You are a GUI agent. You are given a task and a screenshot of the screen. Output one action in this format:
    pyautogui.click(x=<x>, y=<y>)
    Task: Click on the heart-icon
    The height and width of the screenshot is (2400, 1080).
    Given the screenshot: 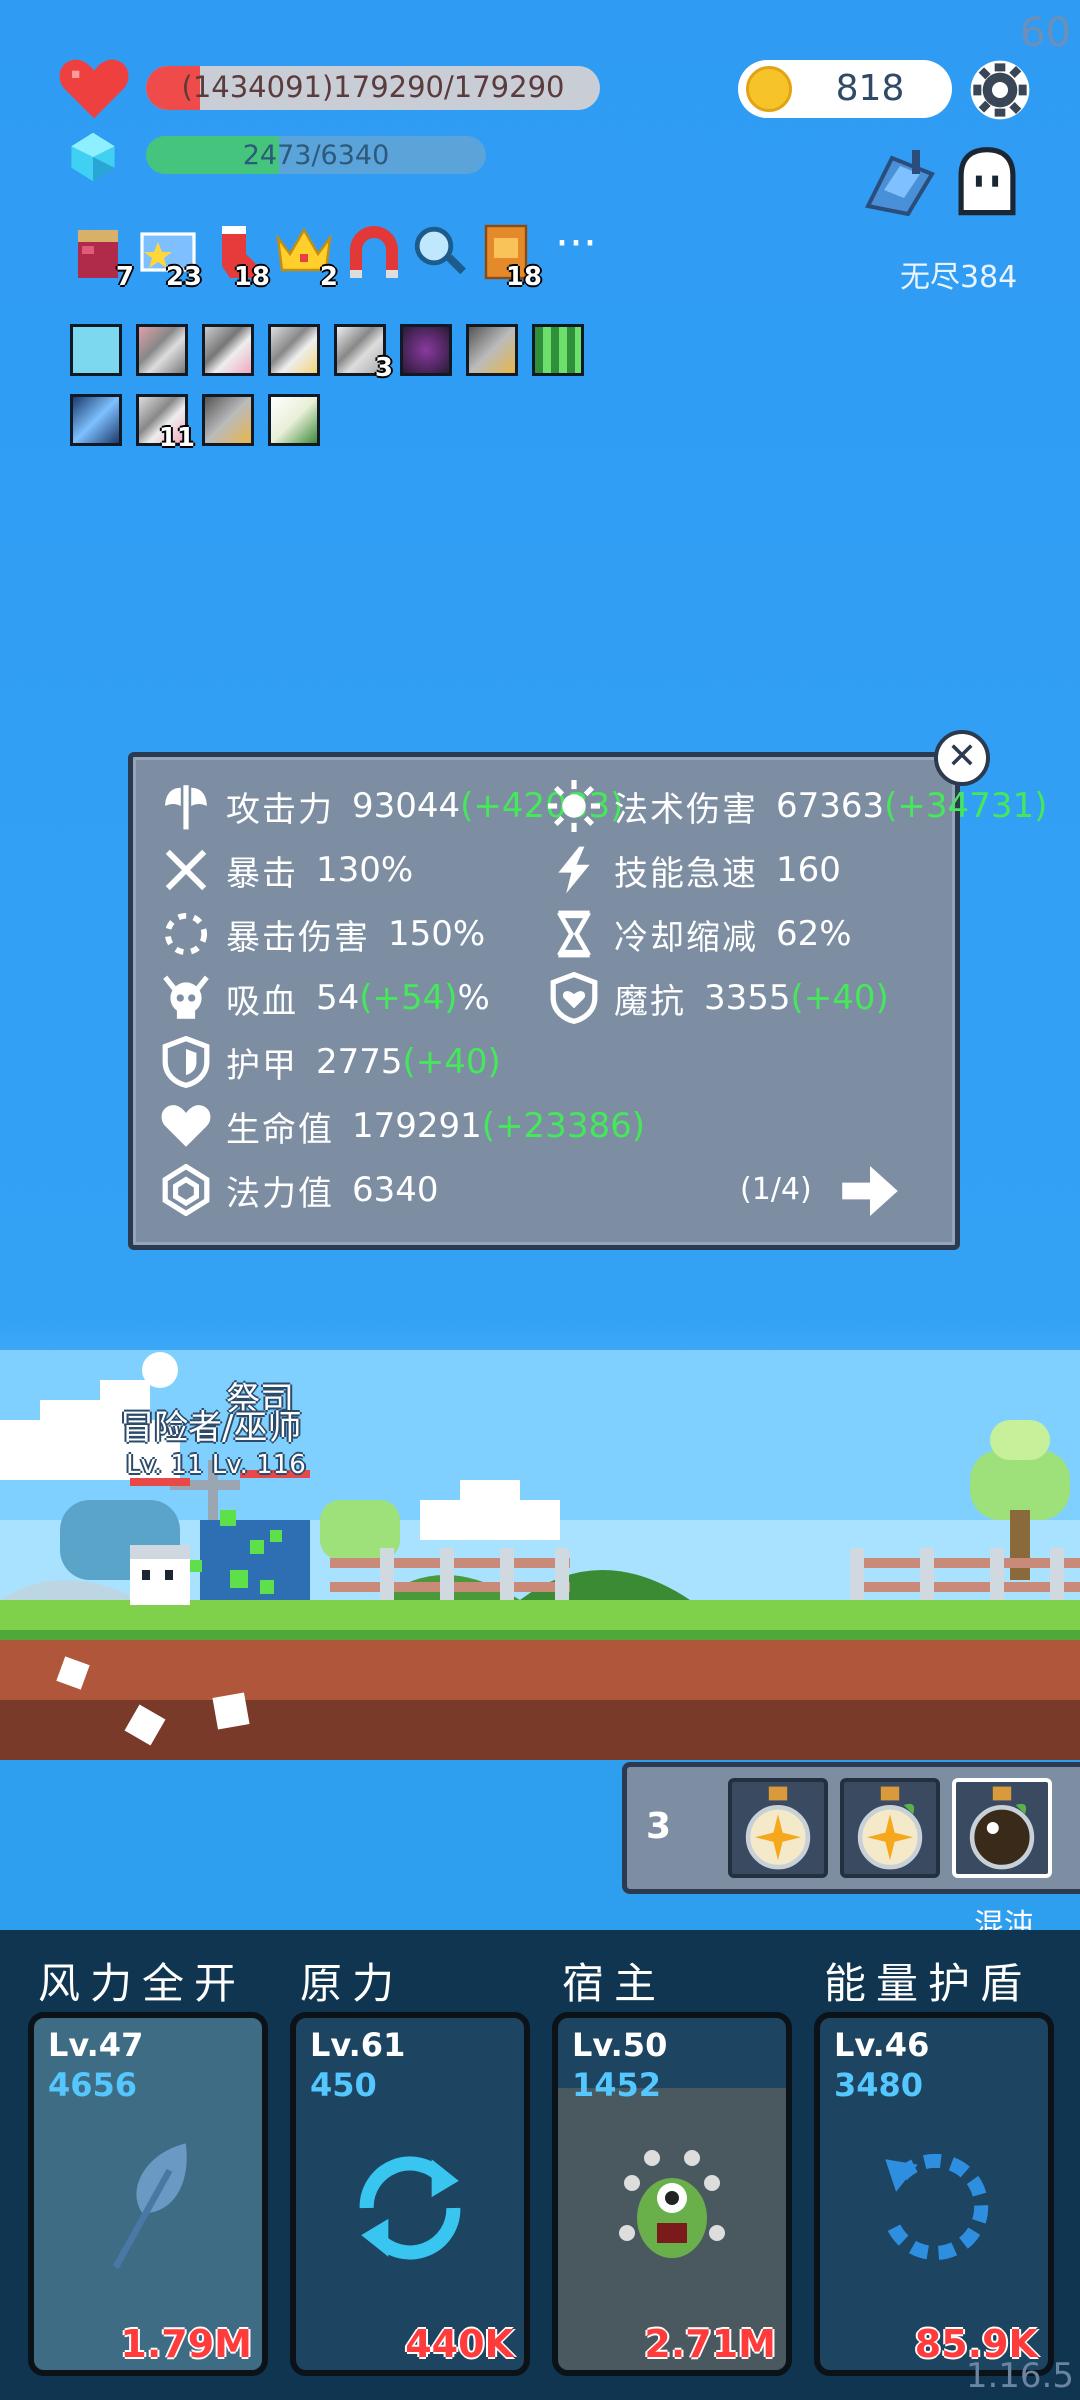 What is the action you would take?
    pyautogui.click(x=94, y=89)
    